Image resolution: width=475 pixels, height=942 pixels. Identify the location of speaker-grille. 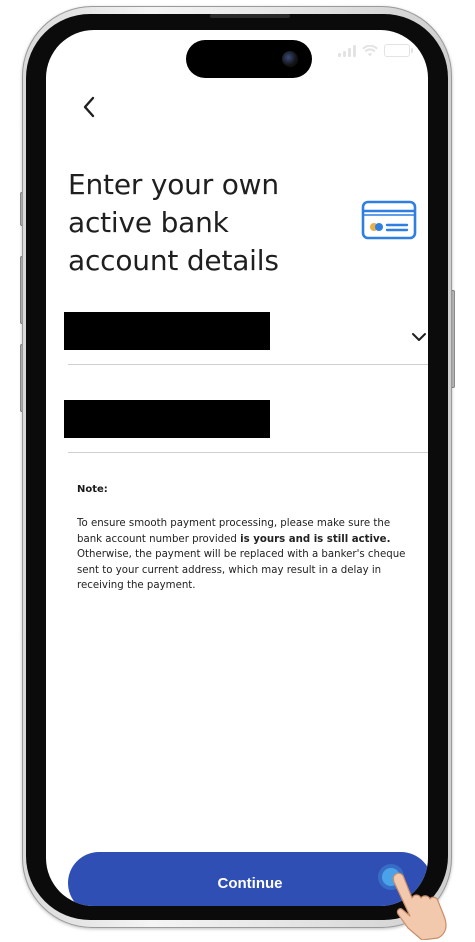
(250, 16).